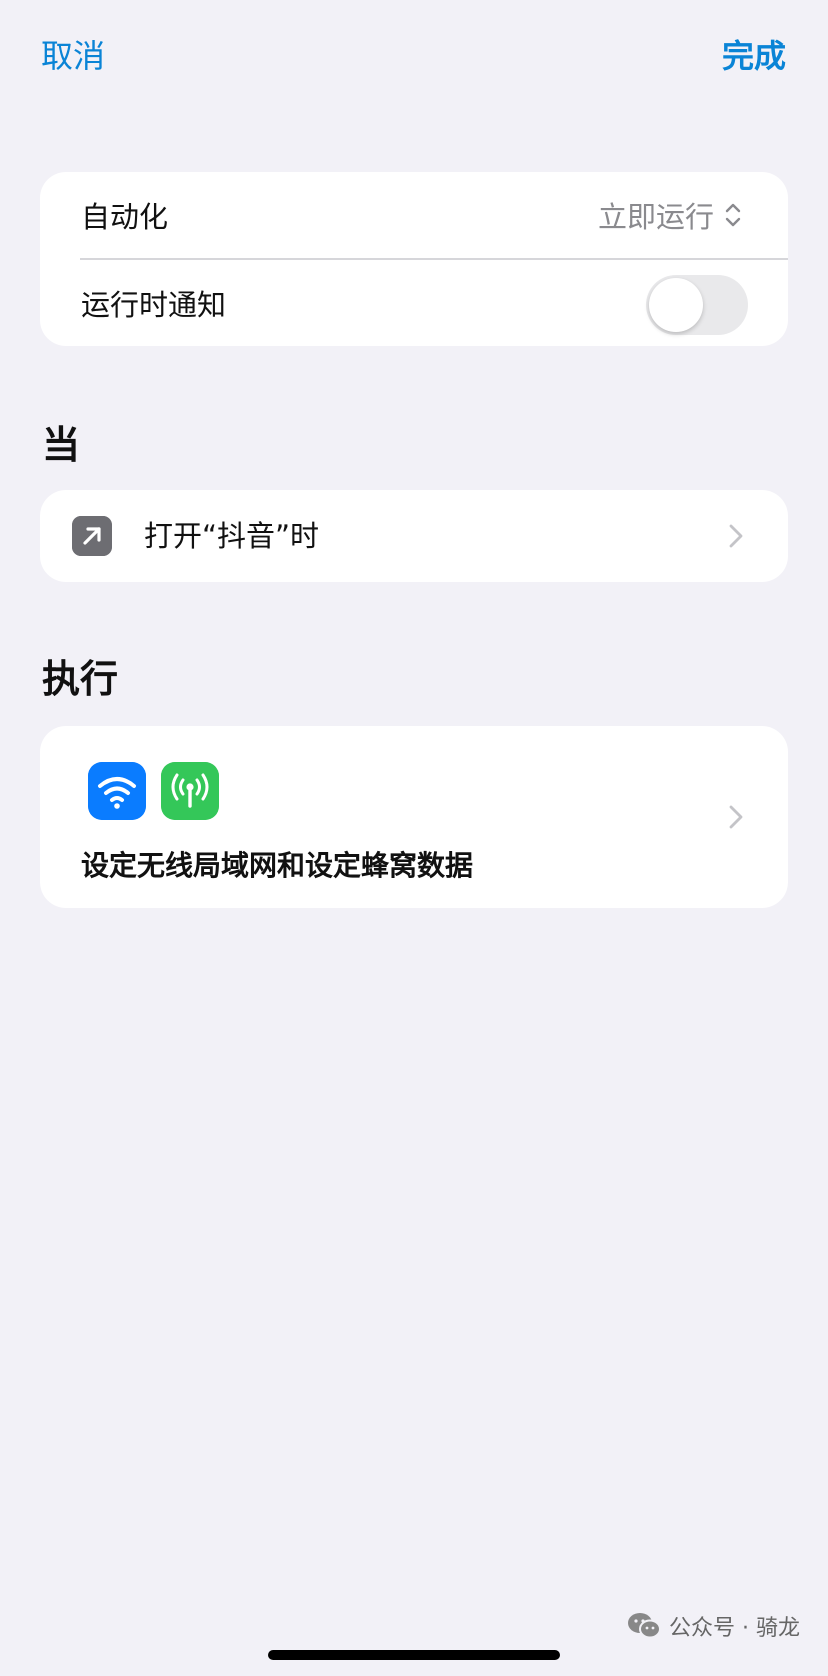  Describe the element at coordinates (414, 303) in the screenshot. I see `notify-row: 运行时通知` at that location.